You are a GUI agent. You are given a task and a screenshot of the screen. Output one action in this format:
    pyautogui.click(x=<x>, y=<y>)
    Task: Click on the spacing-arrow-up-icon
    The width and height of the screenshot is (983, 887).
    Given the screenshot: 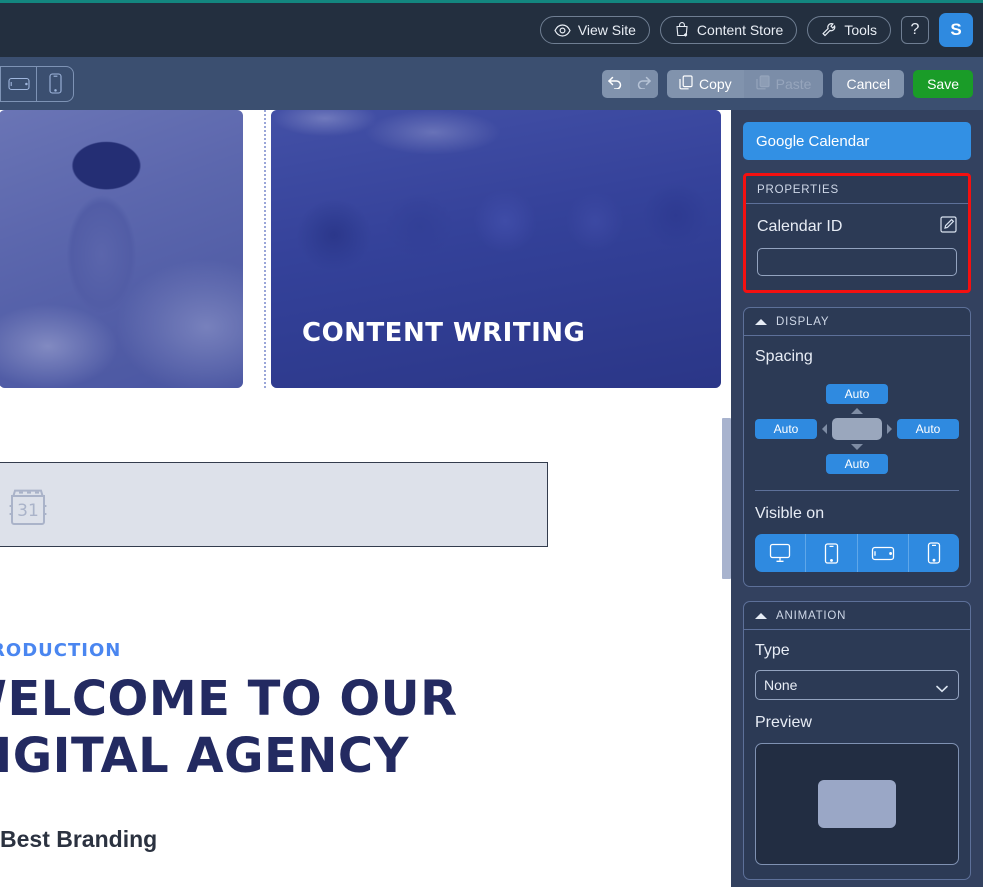 What is the action you would take?
    pyautogui.click(x=857, y=411)
    